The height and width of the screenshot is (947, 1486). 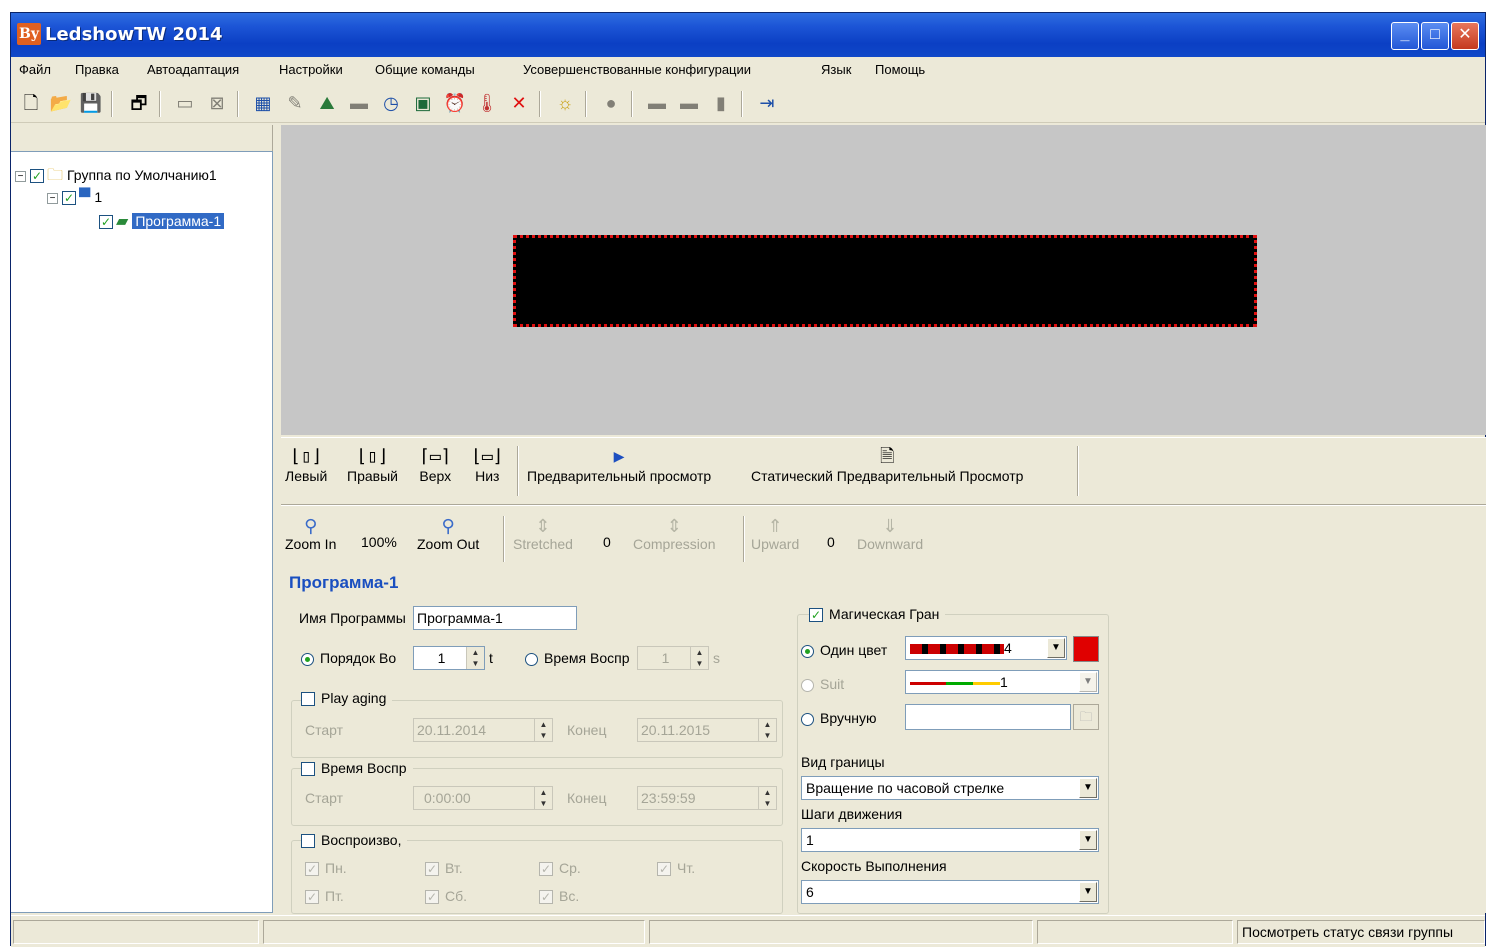 What do you see at coordinates (950, 892) in the screenshot?
I see `speed-select: 6 ▼` at bounding box center [950, 892].